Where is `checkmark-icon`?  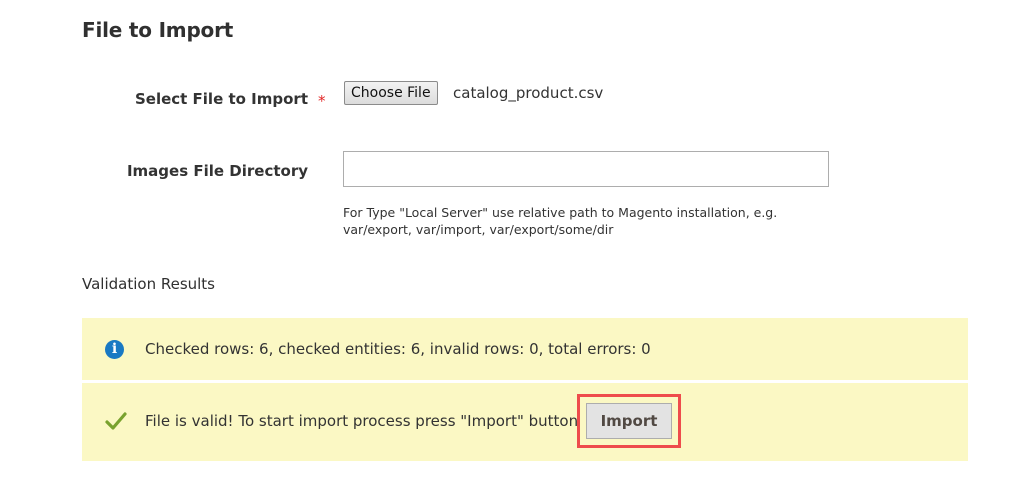
checkmark-icon is located at coordinates (116, 421).